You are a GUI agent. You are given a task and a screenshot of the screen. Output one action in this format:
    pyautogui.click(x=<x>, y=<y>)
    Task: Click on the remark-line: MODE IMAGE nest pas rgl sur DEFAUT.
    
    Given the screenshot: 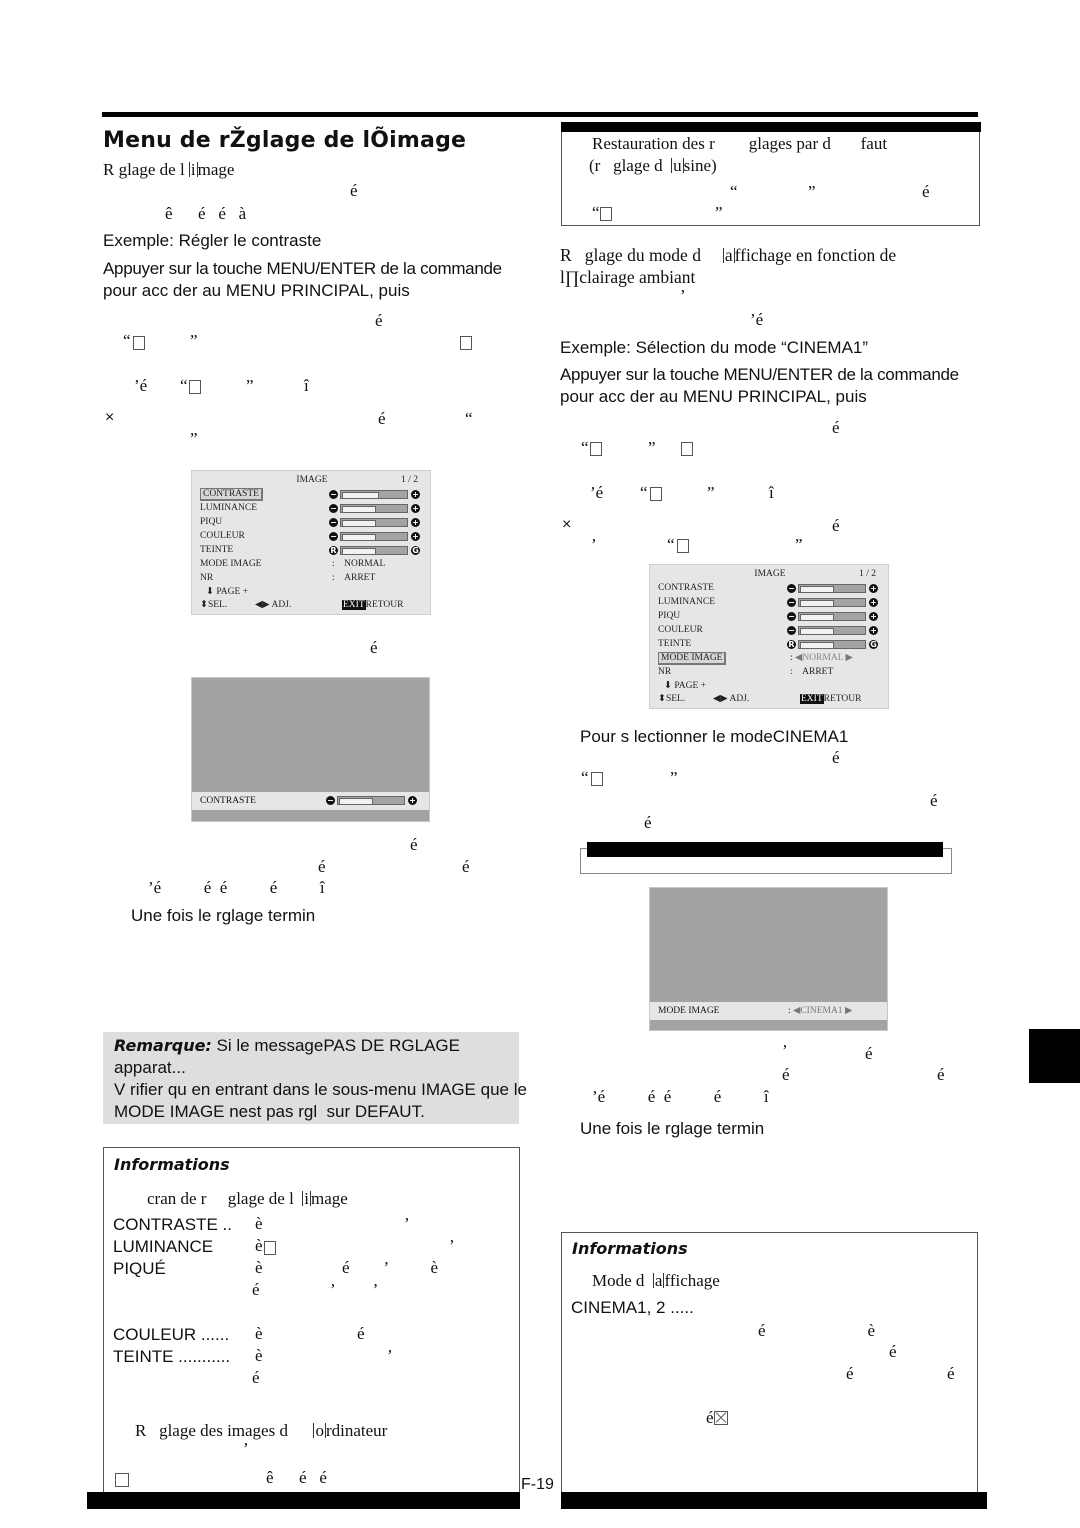 What is the action you would take?
    pyautogui.click(x=269, y=1111)
    